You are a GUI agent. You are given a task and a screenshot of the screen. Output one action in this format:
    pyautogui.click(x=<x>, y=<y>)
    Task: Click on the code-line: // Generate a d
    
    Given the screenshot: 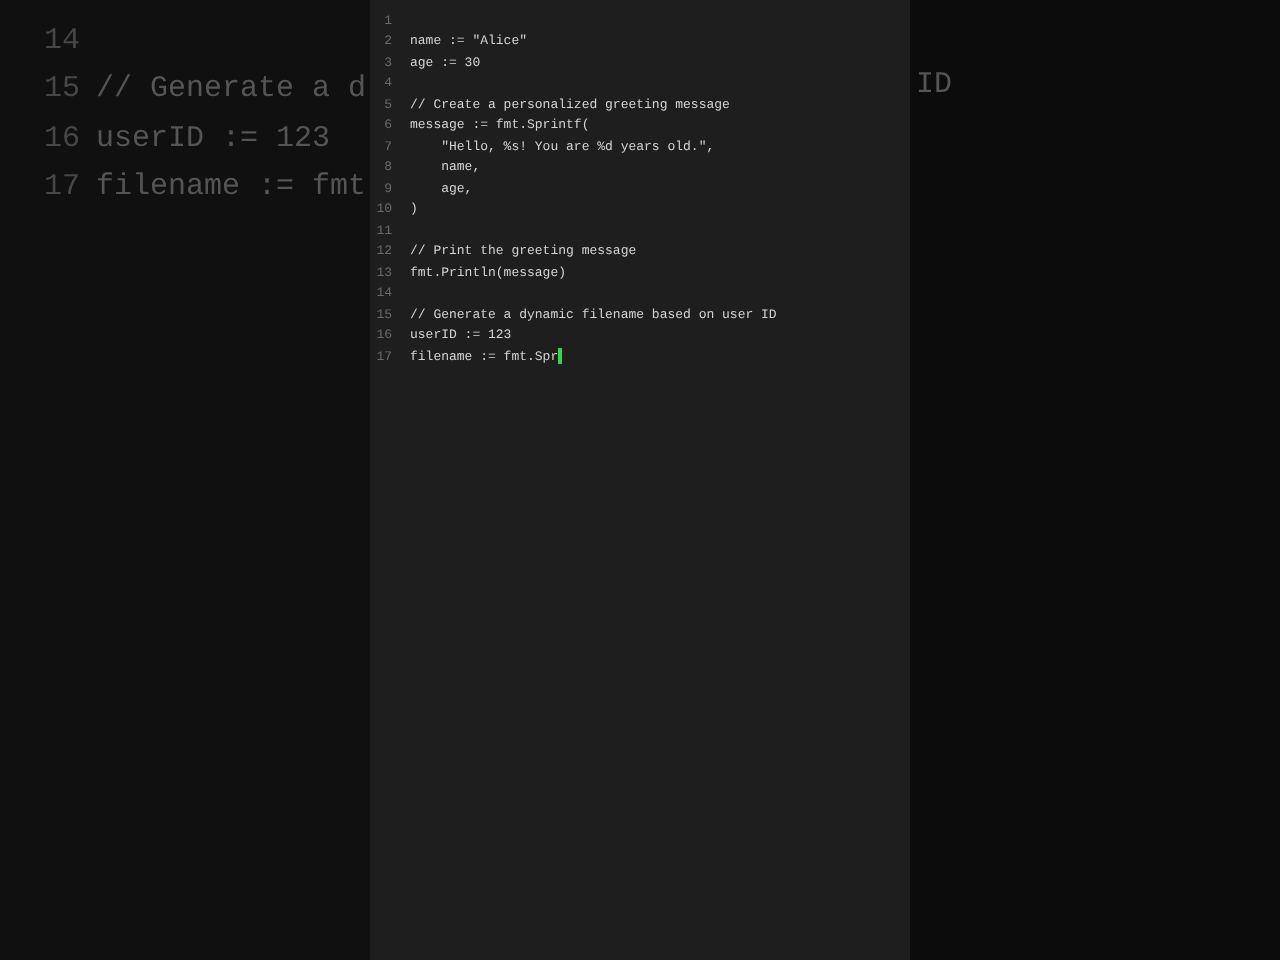 What is the action you would take?
    pyautogui.click(x=231, y=89)
    